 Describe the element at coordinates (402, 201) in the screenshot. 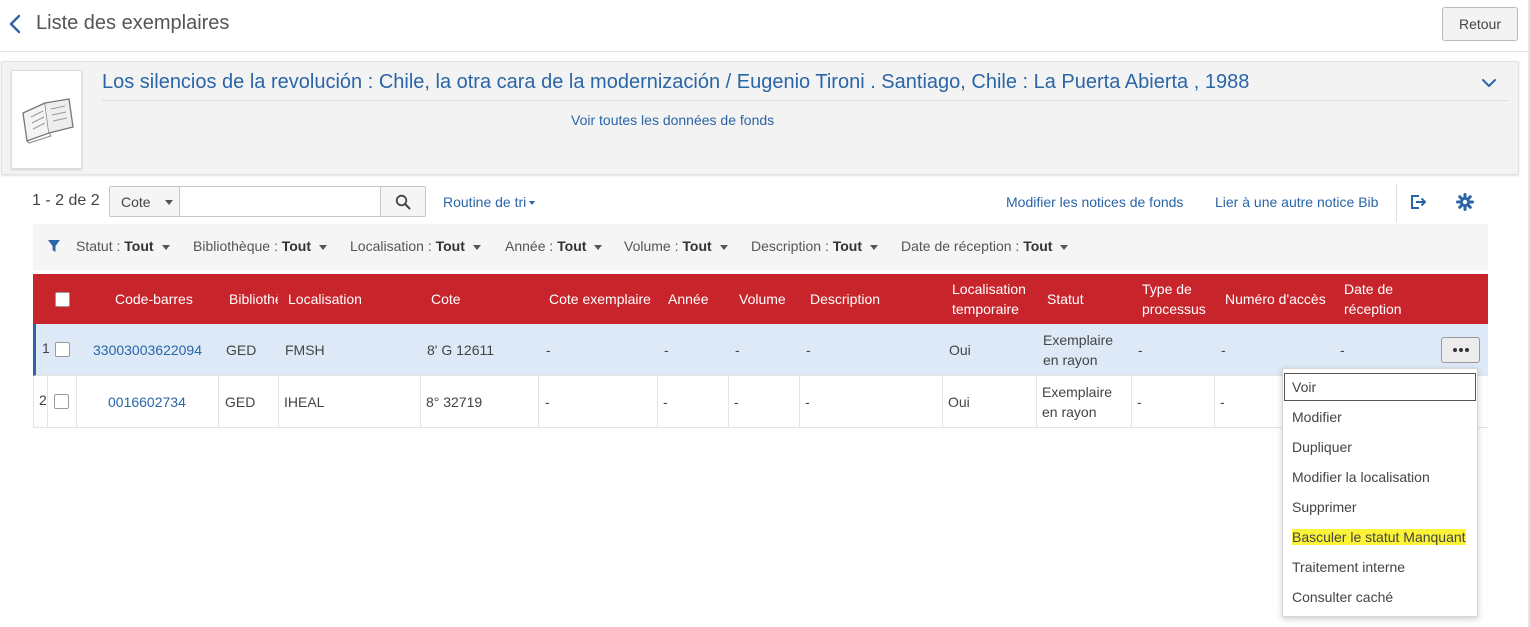

I see `search-button` at that location.